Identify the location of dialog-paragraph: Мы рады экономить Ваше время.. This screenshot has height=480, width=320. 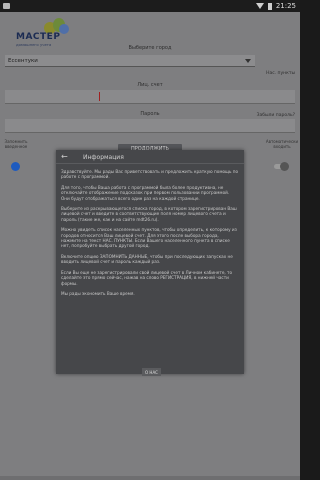
(98, 293).